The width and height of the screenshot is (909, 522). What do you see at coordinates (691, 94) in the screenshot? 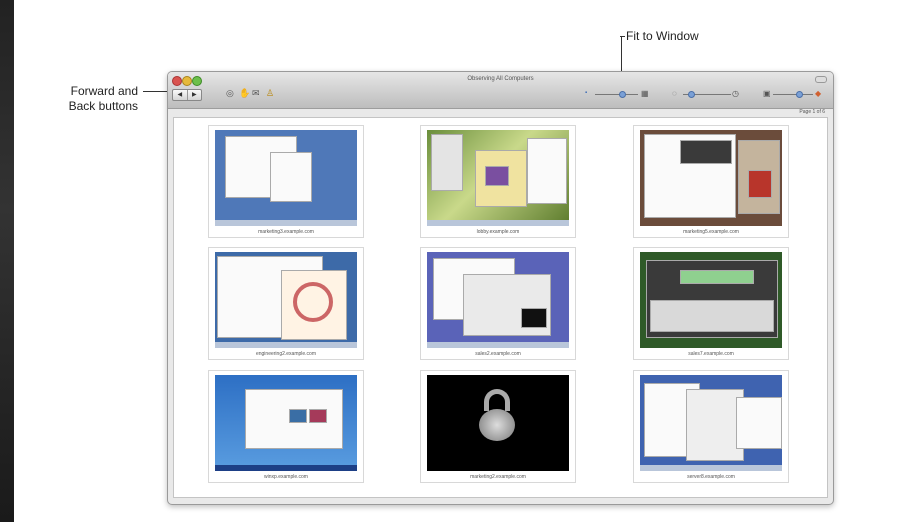
I see `refresh-rate-slider-knob` at bounding box center [691, 94].